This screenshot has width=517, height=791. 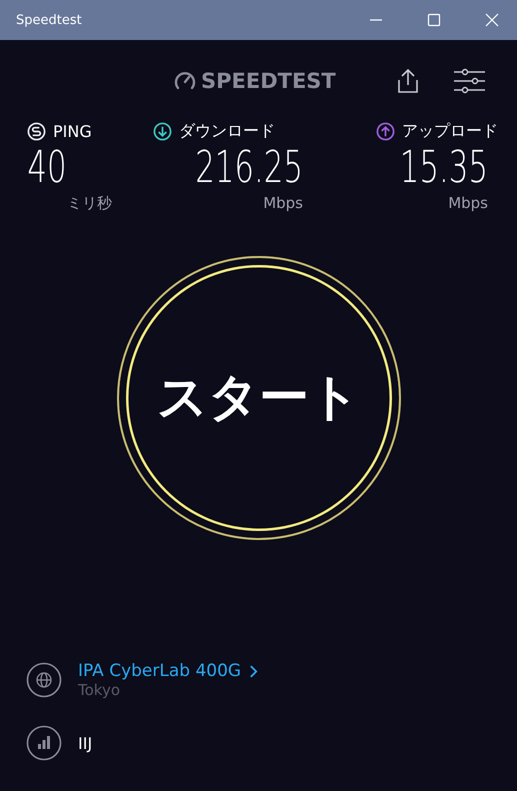 What do you see at coordinates (434, 20) in the screenshot?
I see `maximize-icon` at bounding box center [434, 20].